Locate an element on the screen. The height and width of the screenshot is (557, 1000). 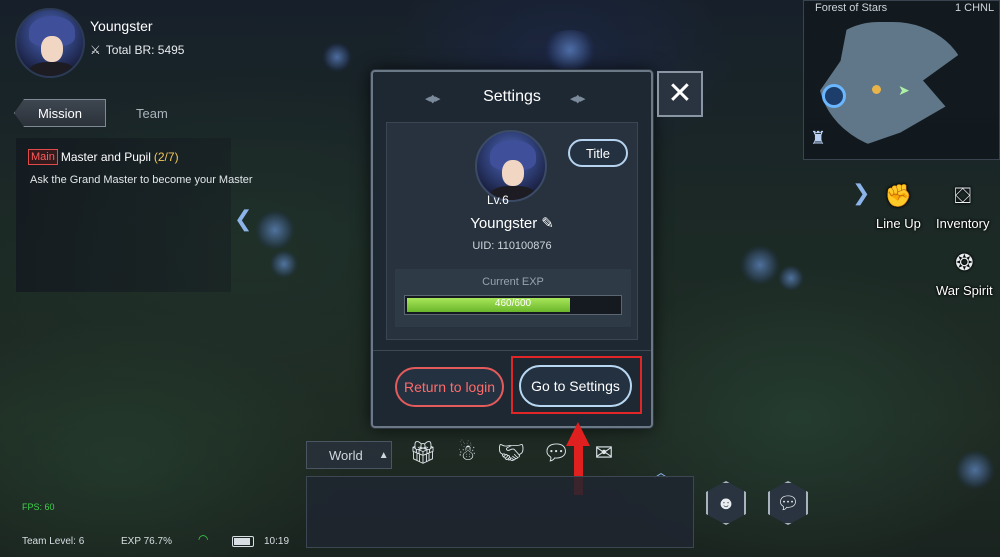
dialog-divider is located at coordinates (512, 350).